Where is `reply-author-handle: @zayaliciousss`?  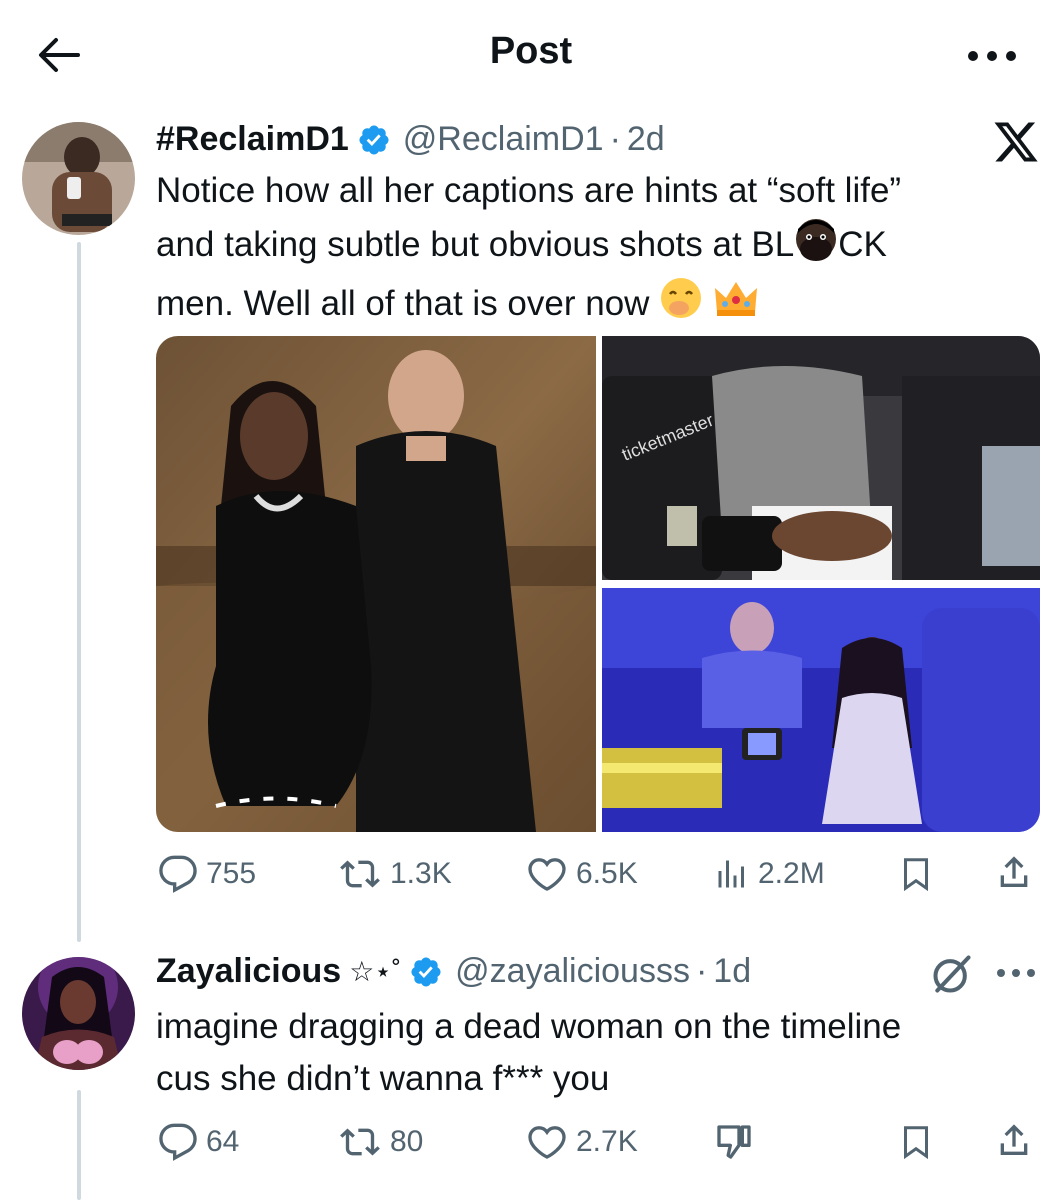 reply-author-handle: @zayaliciousss is located at coordinates (572, 971).